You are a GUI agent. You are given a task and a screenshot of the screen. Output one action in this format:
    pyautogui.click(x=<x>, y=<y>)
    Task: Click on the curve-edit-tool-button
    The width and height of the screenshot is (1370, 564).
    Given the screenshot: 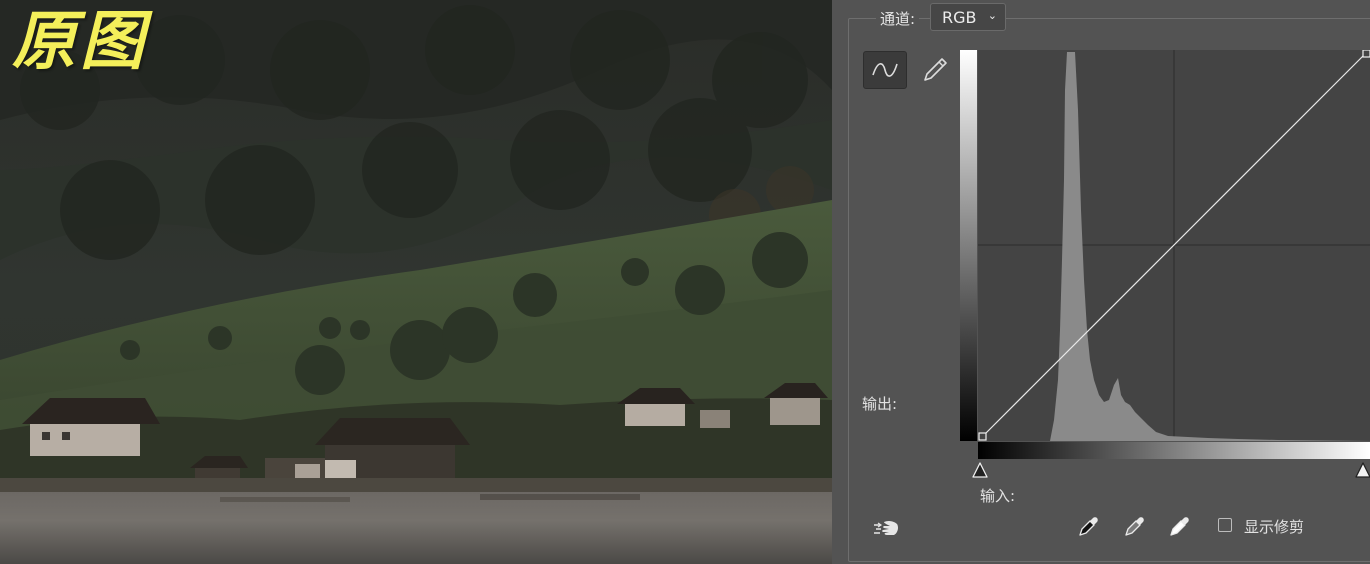 What is the action you would take?
    pyautogui.click(x=885, y=70)
    